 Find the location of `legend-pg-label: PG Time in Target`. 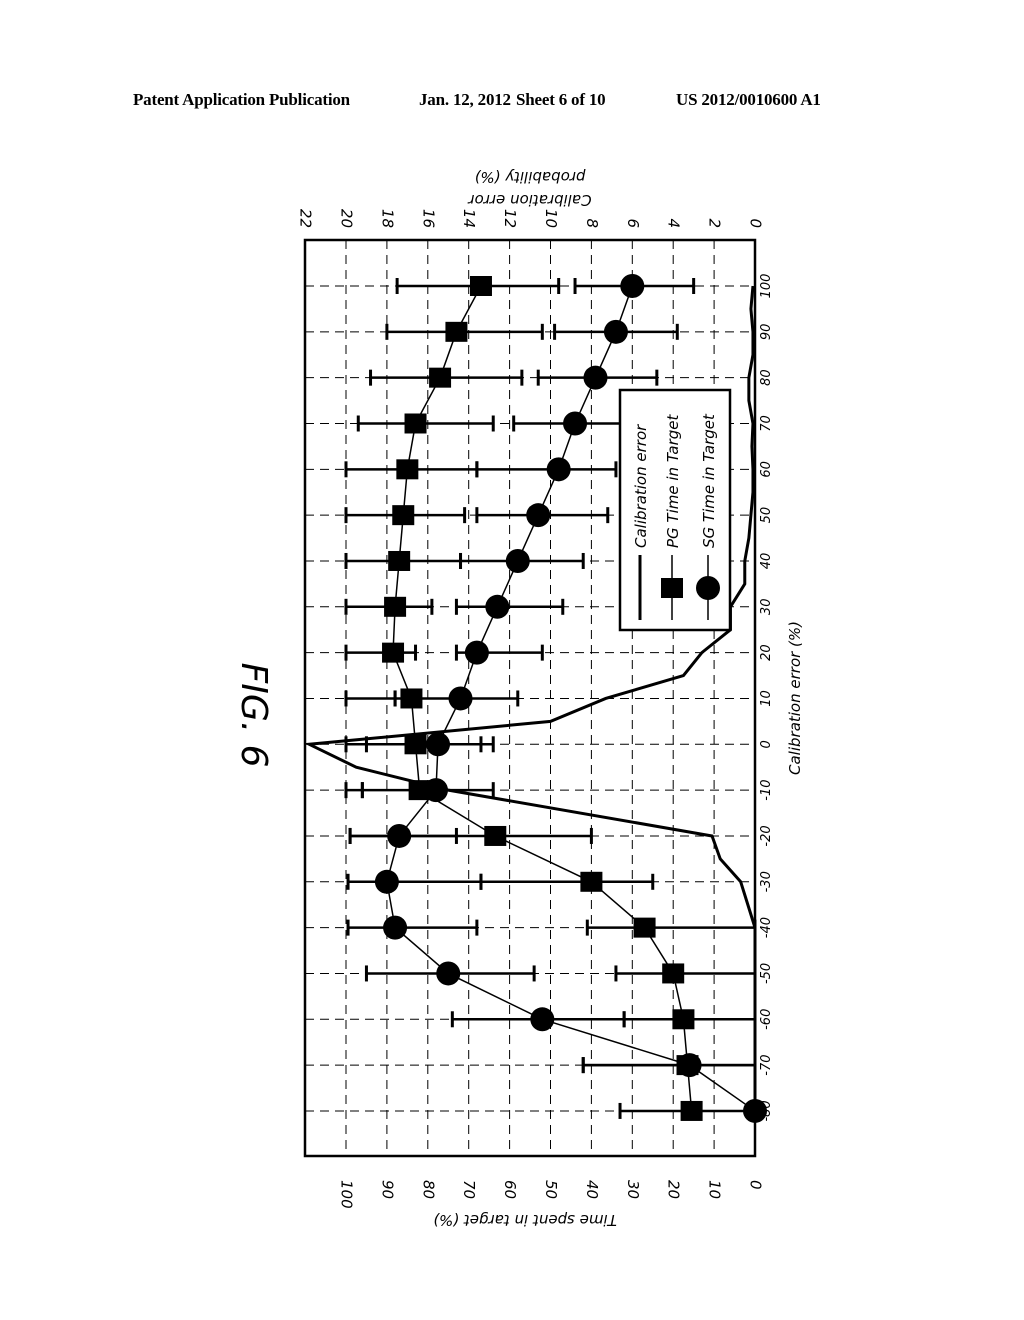

legend-pg-label: PG Time in Target is located at coordinates (673, 480).